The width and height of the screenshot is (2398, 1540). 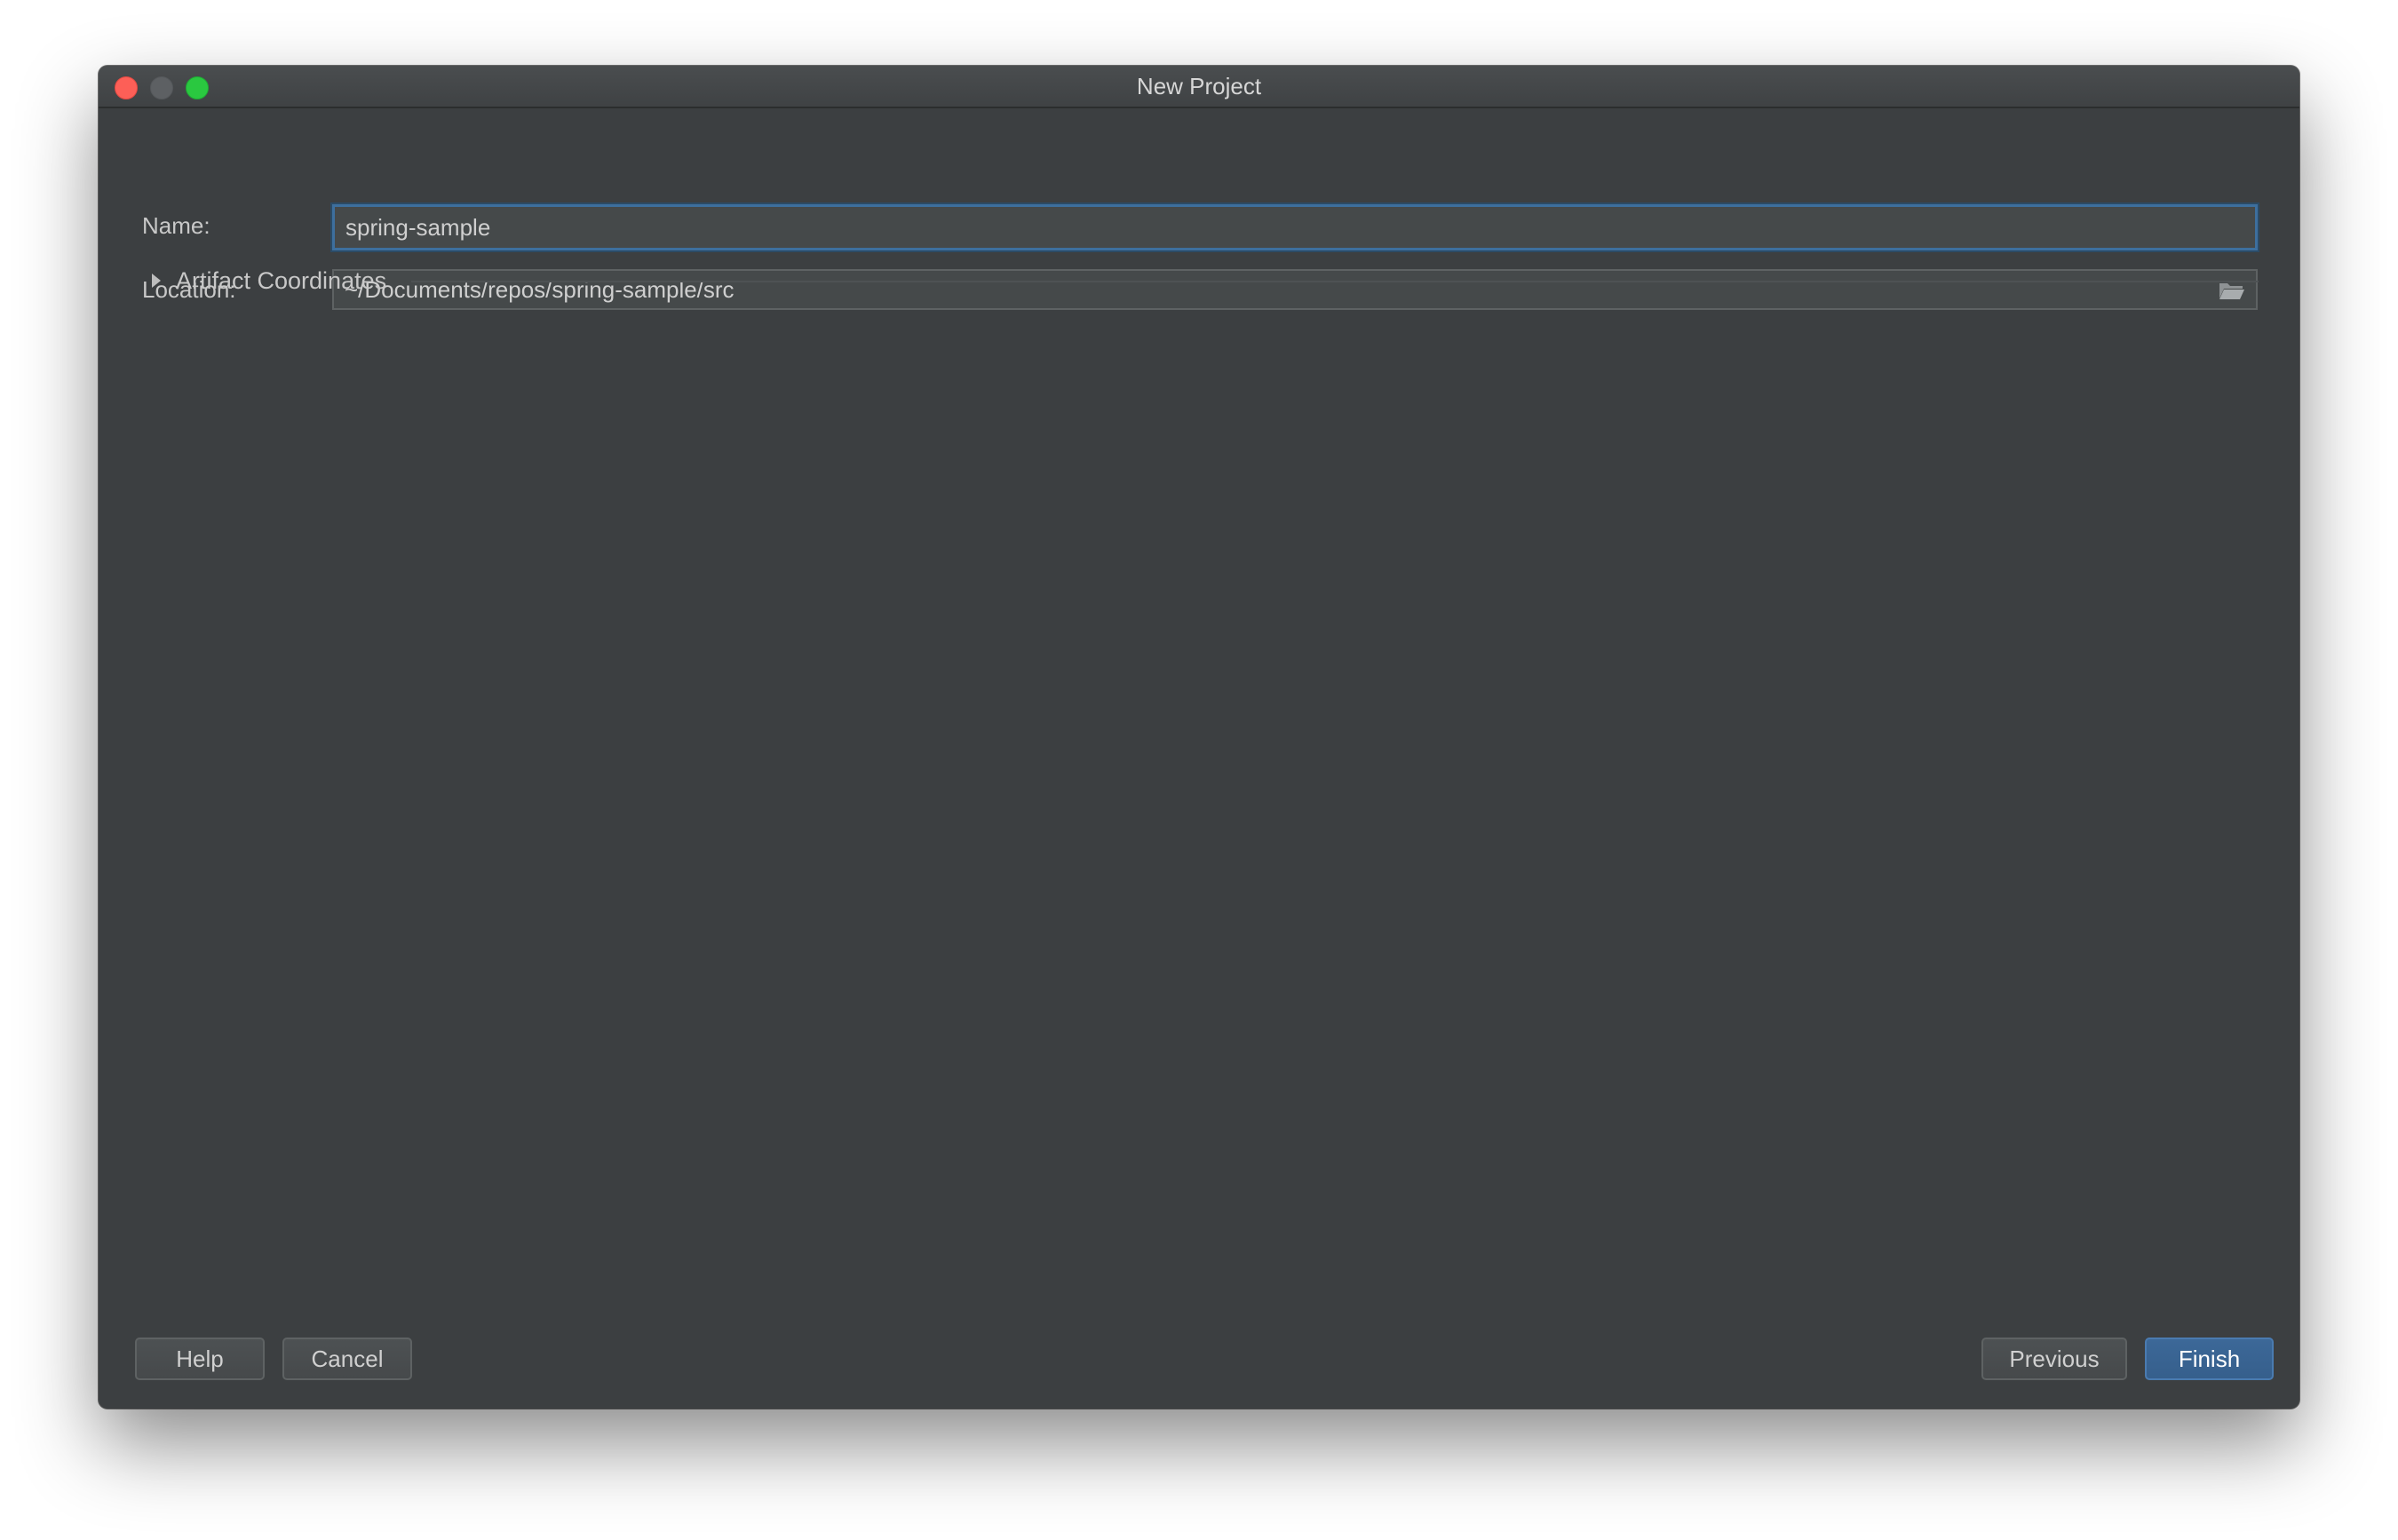 I want to click on artifact-coordinates-toggle: Artifact Coordinates, so click(x=269, y=281).